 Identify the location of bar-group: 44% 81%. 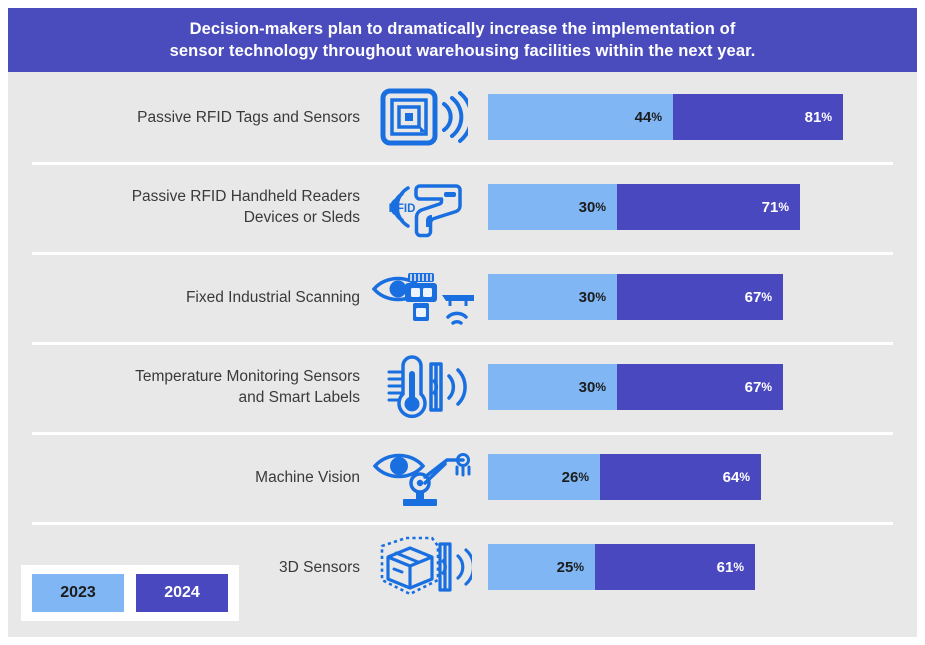
(702, 117).